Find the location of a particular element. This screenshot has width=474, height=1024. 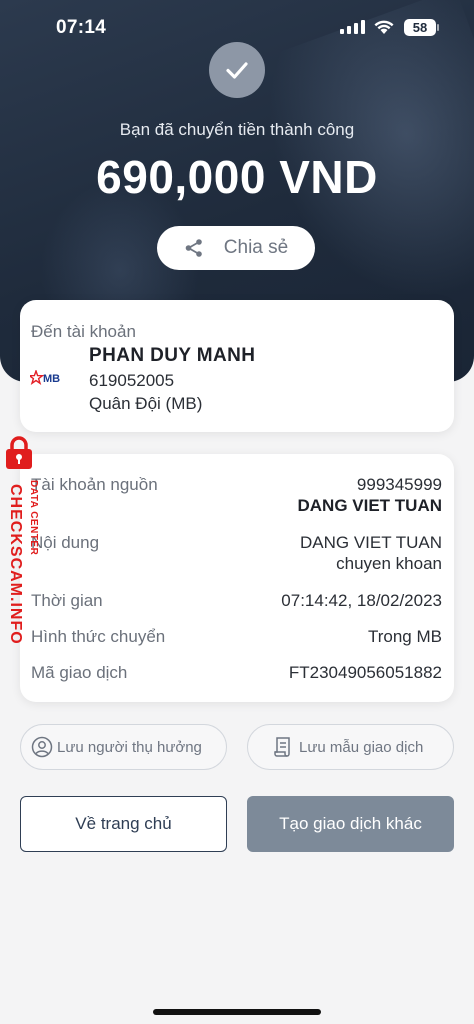

receipt-icon is located at coordinates (282, 747).